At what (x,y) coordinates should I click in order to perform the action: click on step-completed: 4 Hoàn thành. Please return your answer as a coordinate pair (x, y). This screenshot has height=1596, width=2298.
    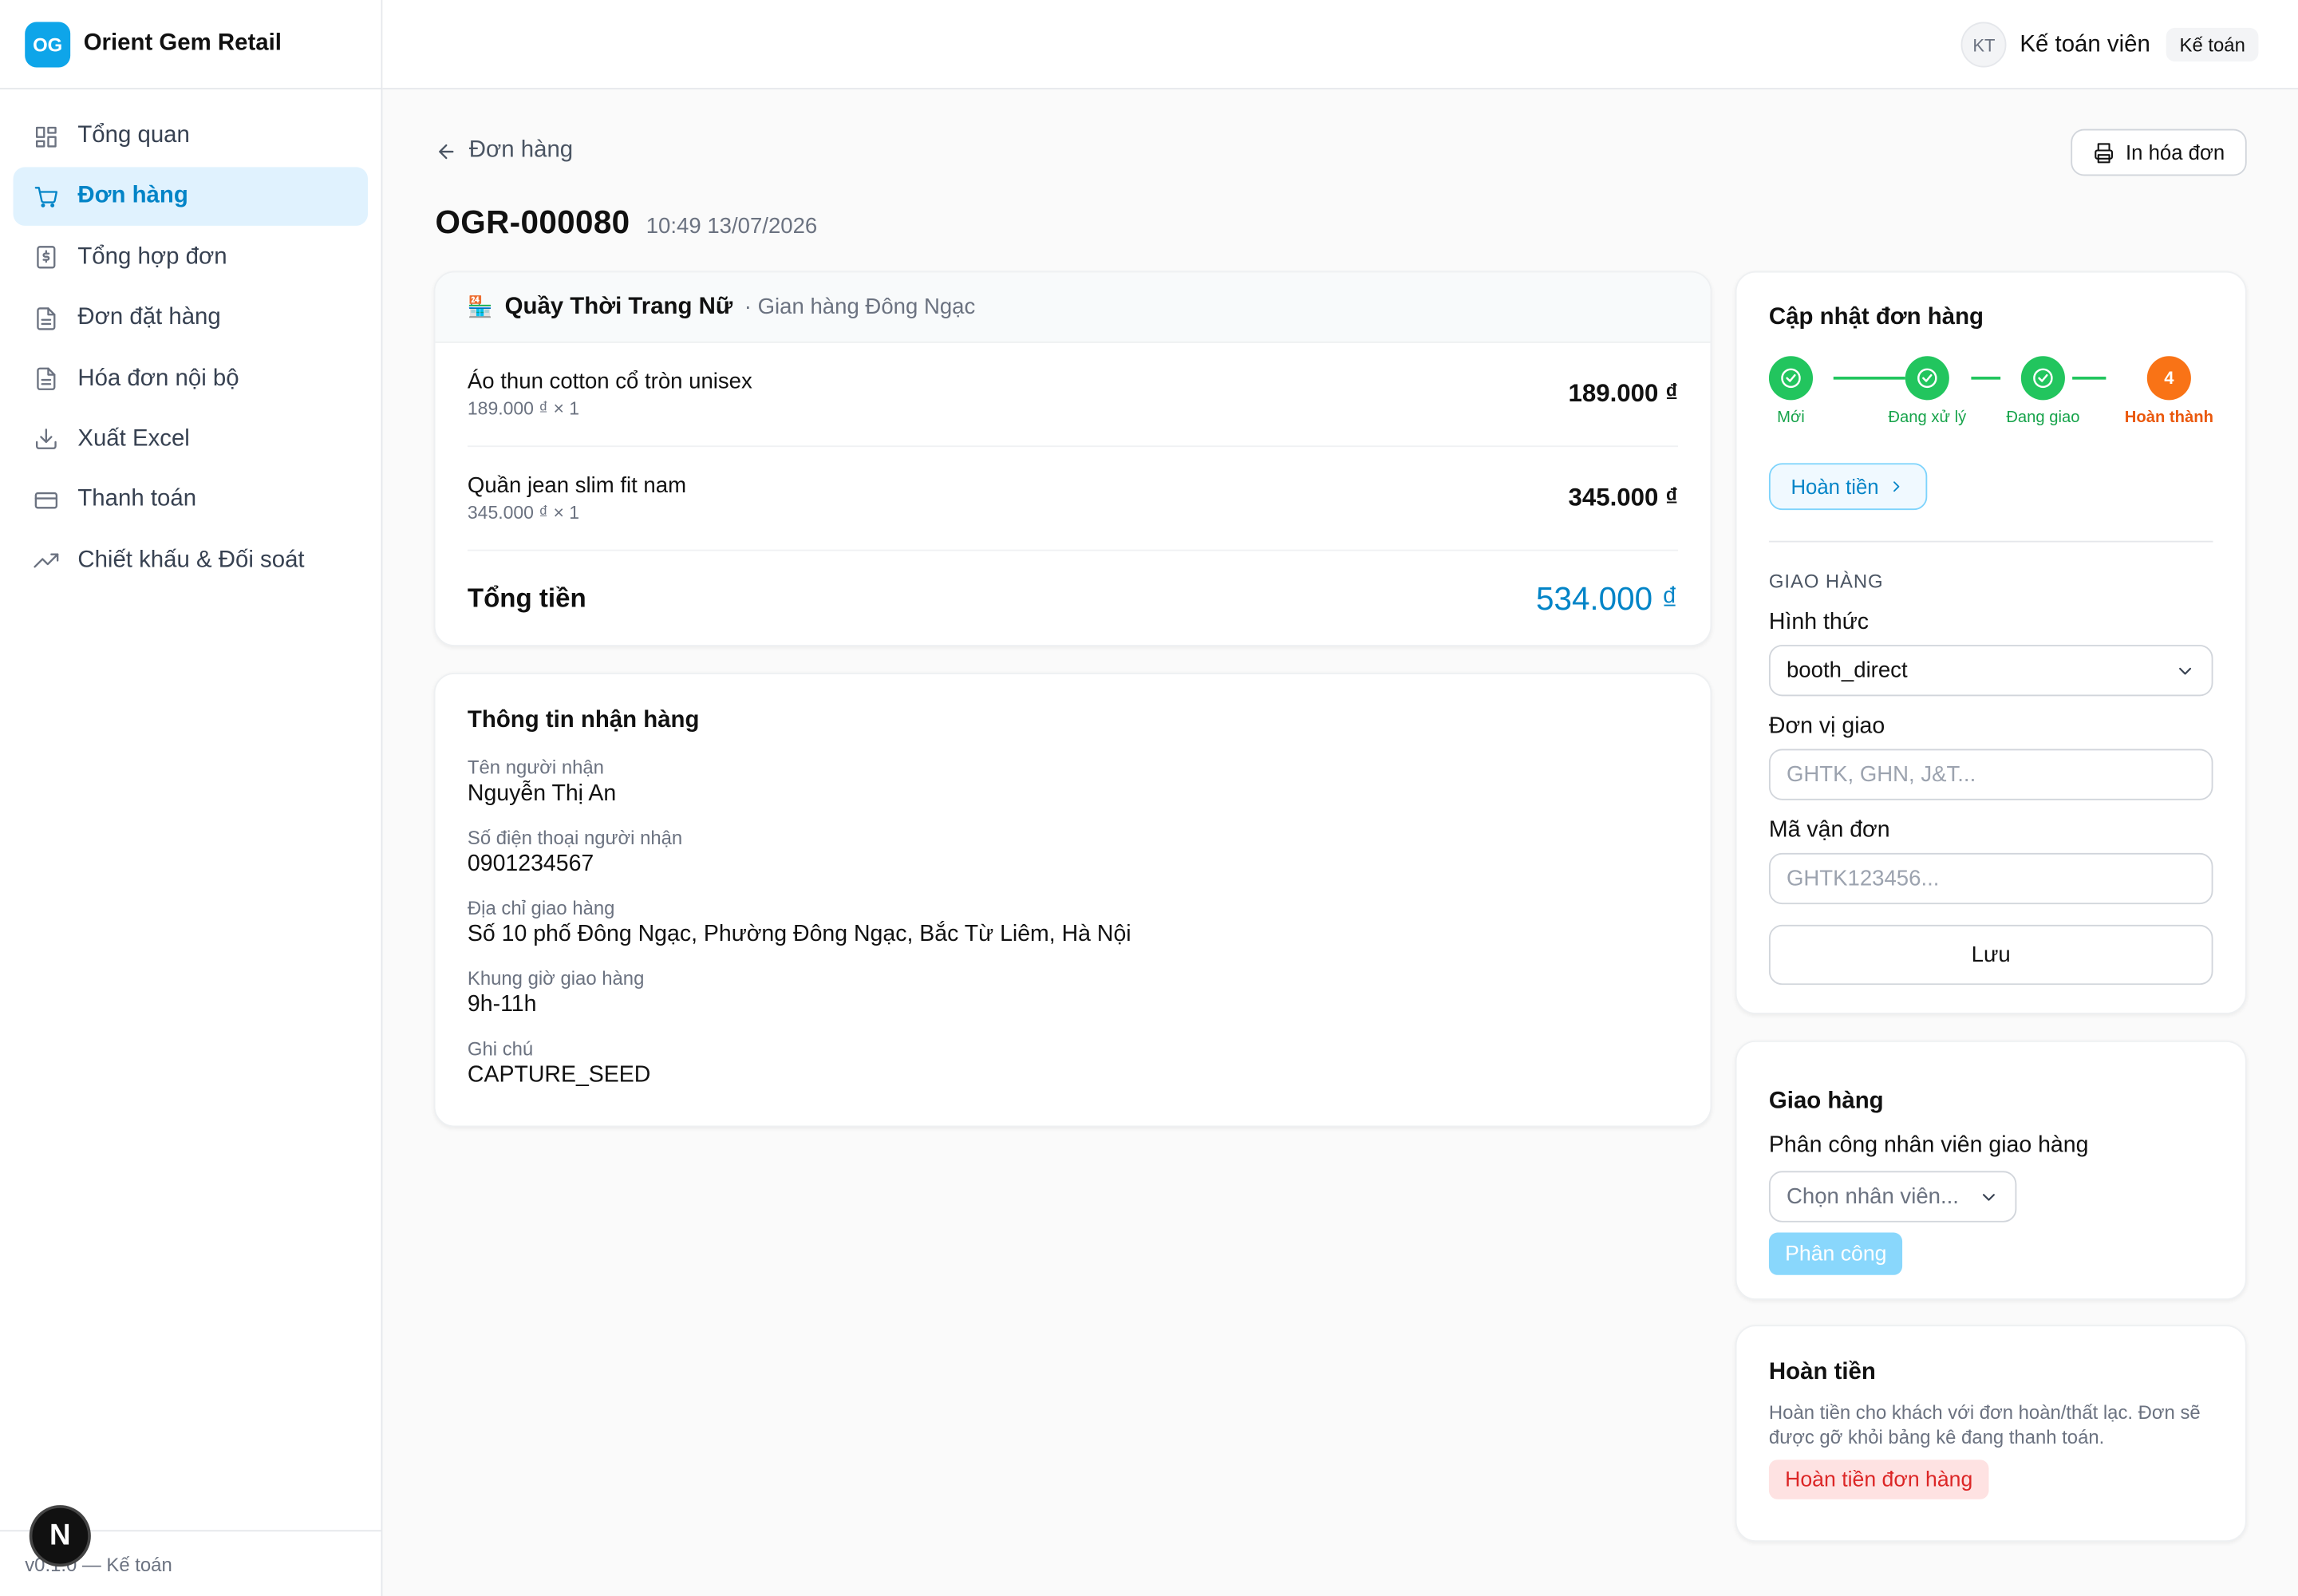
    Looking at the image, I should click on (2169, 391).